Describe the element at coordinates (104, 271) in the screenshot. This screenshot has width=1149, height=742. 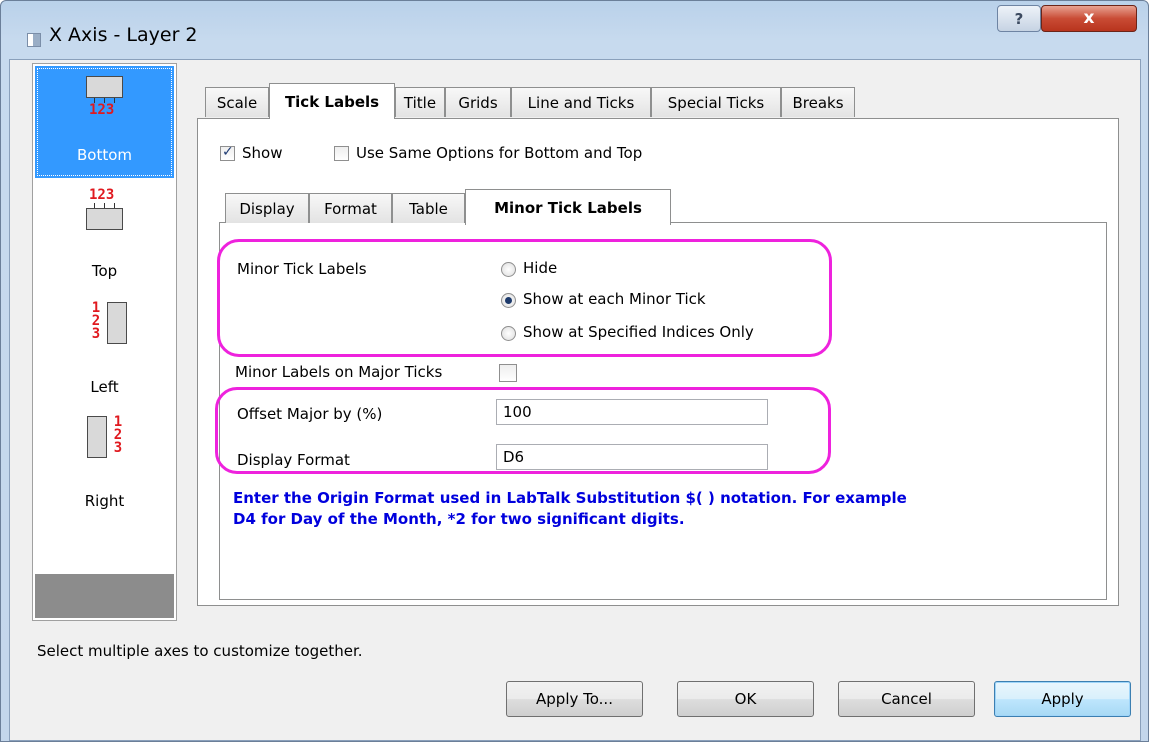
I see `axis-label-top: Top` at that location.